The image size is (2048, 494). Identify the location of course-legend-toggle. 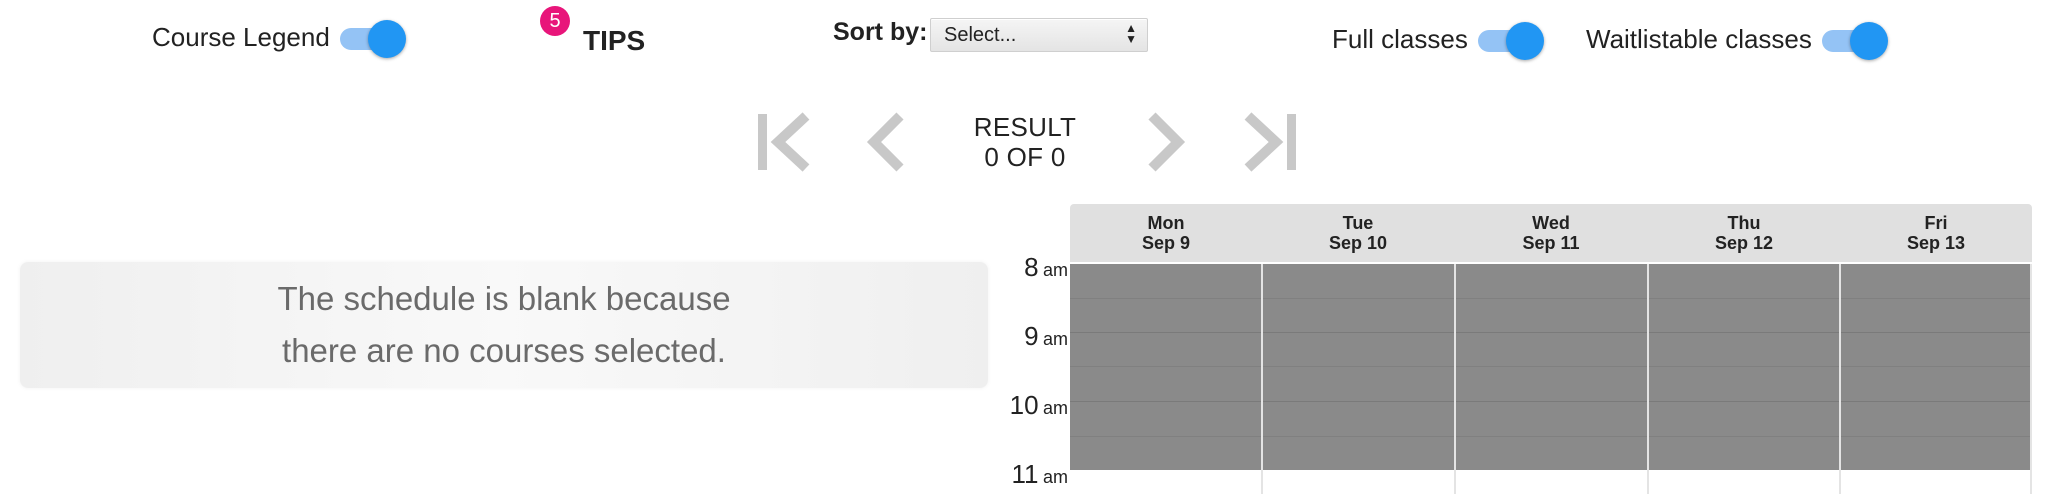
(370, 38).